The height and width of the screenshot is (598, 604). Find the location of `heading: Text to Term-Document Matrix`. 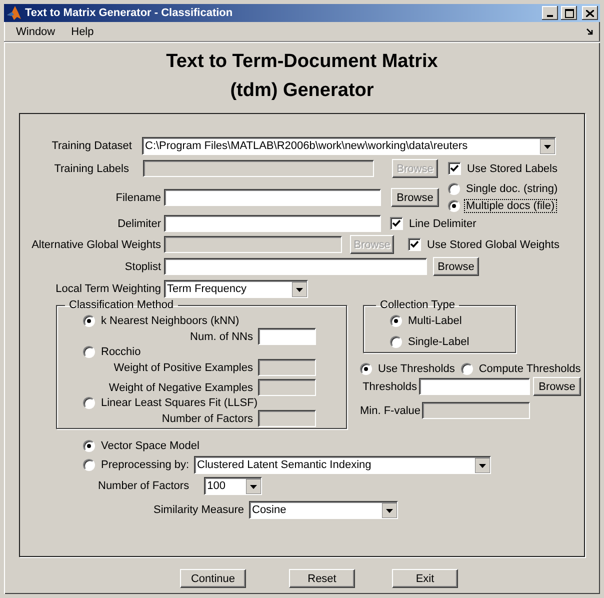

heading: Text to Term-Document Matrix is located at coordinates (302, 62).